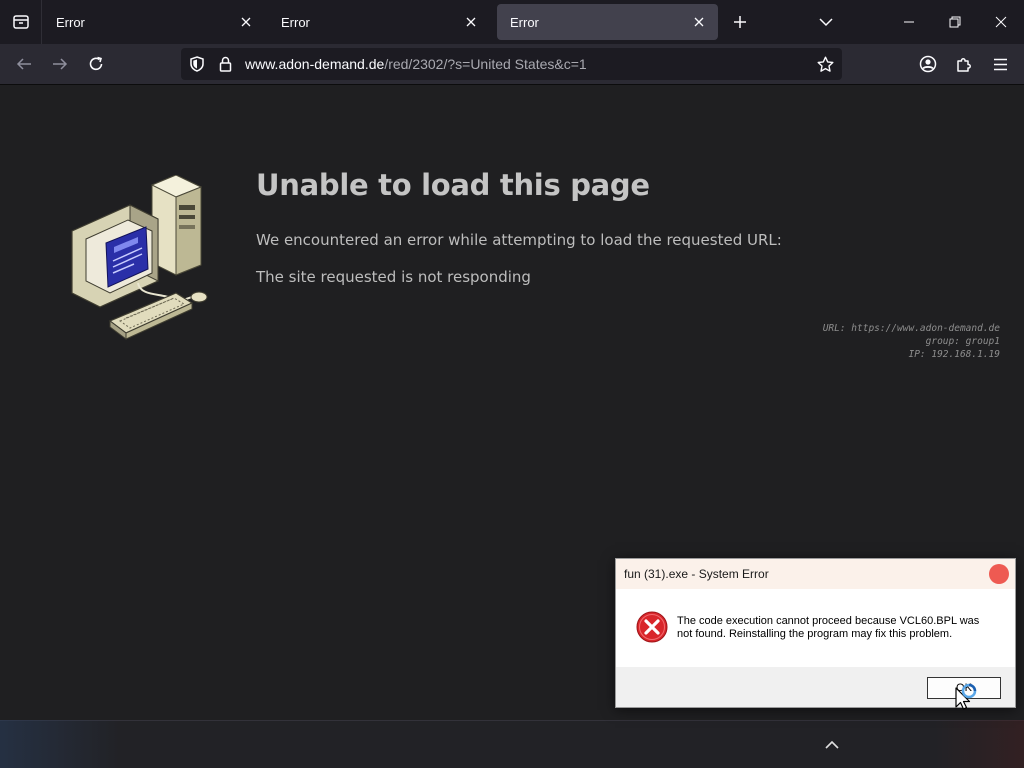 This screenshot has height=768, width=1024. What do you see at coordinates (979, 744) in the screenshot?
I see `bottom-glow-right` at bounding box center [979, 744].